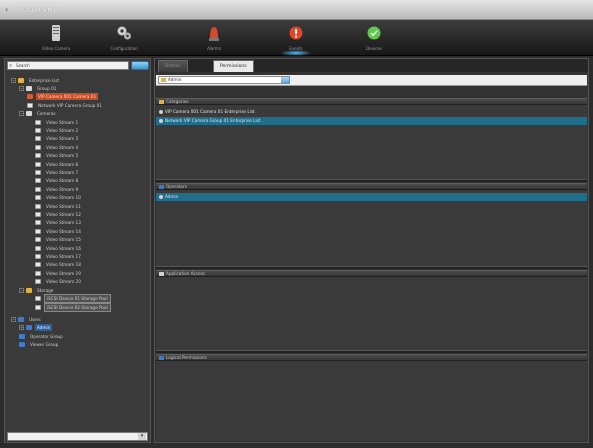  What do you see at coordinates (233, 66) in the screenshot?
I see `tab-permissions: Permissions` at bounding box center [233, 66].